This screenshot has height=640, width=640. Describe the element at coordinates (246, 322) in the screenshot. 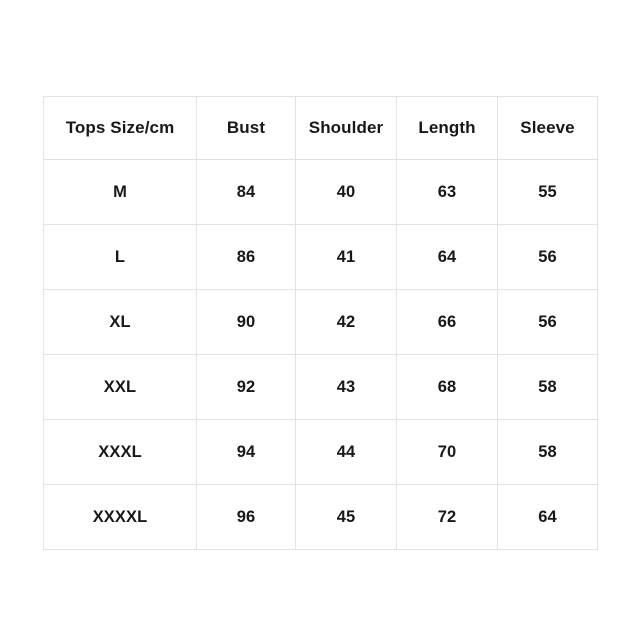

I see `cell-bust: 90` at that location.